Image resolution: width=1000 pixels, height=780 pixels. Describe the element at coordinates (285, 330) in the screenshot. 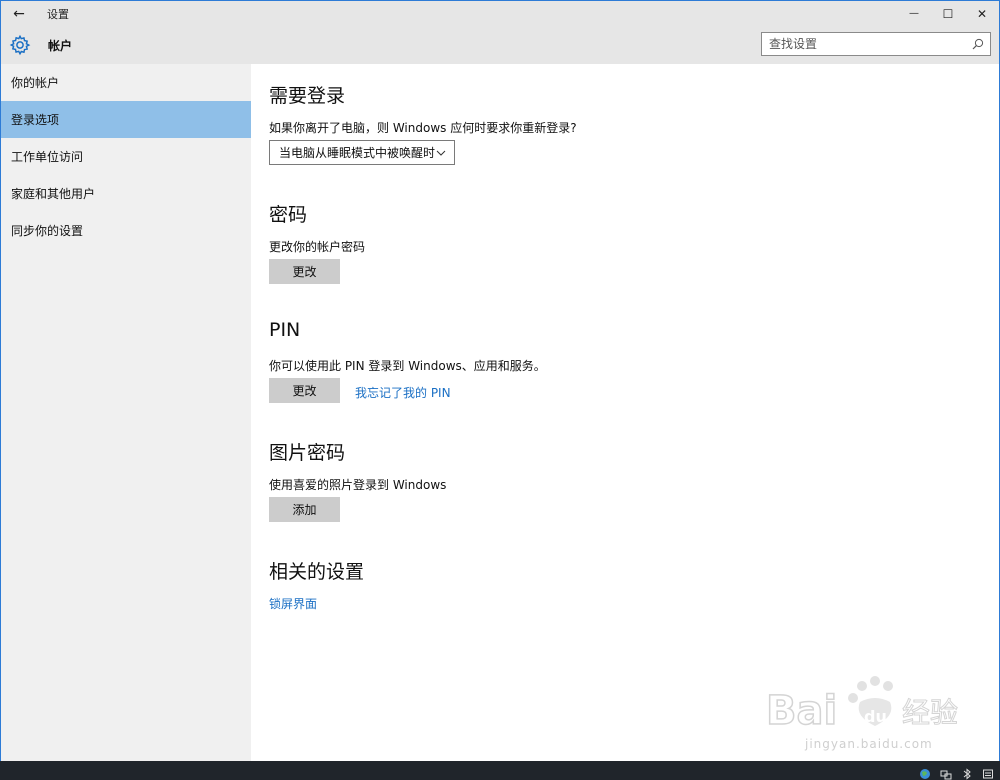

I see `section-title-pin: PIN` at that location.